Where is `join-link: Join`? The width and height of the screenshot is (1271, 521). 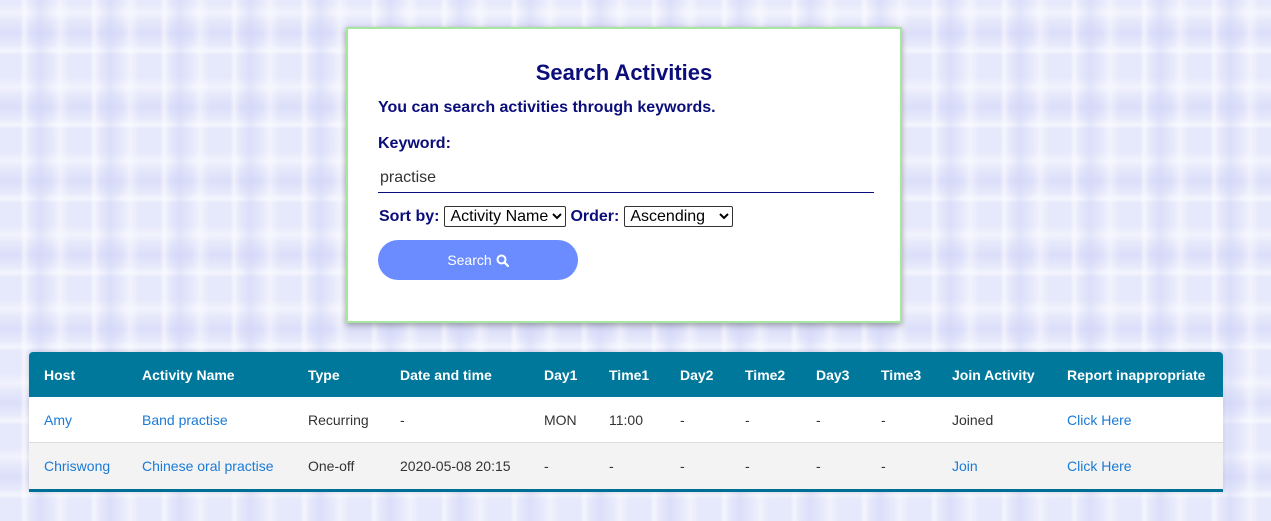 join-link: Join is located at coordinates (965, 466).